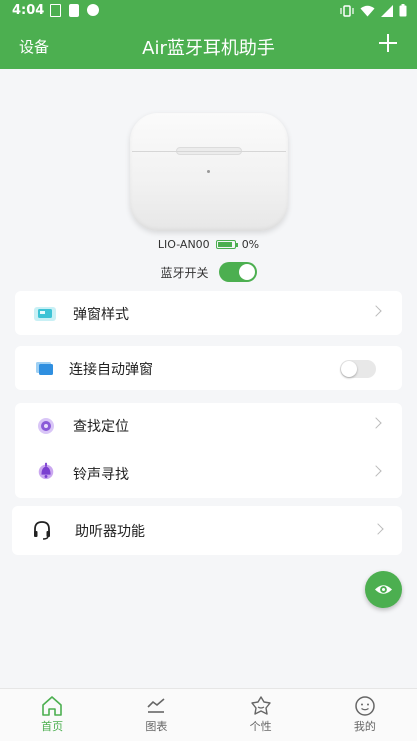 The image size is (417, 741). Describe the element at coordinates (156, 726) in the screenshot. I see `tab-chart-label: 图表` at that location.